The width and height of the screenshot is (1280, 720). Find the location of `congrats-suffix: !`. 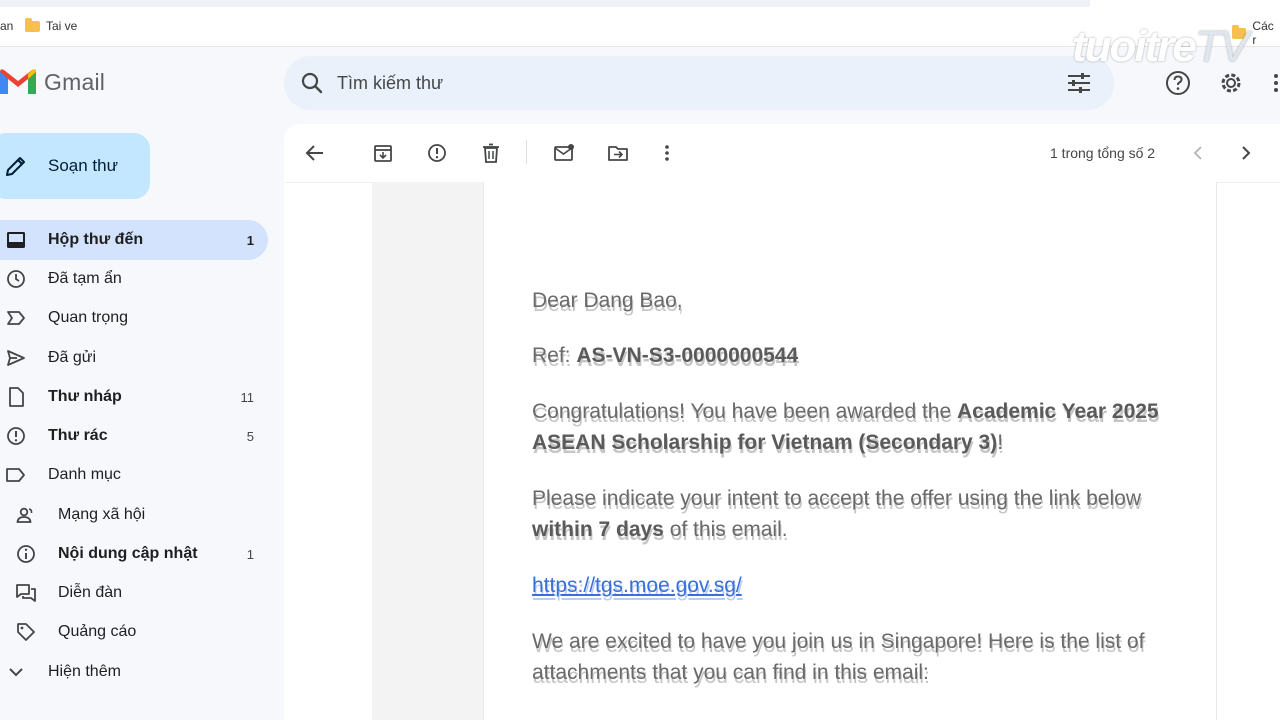

congrats-suffix: ! is located at coordinates (1000, 442).